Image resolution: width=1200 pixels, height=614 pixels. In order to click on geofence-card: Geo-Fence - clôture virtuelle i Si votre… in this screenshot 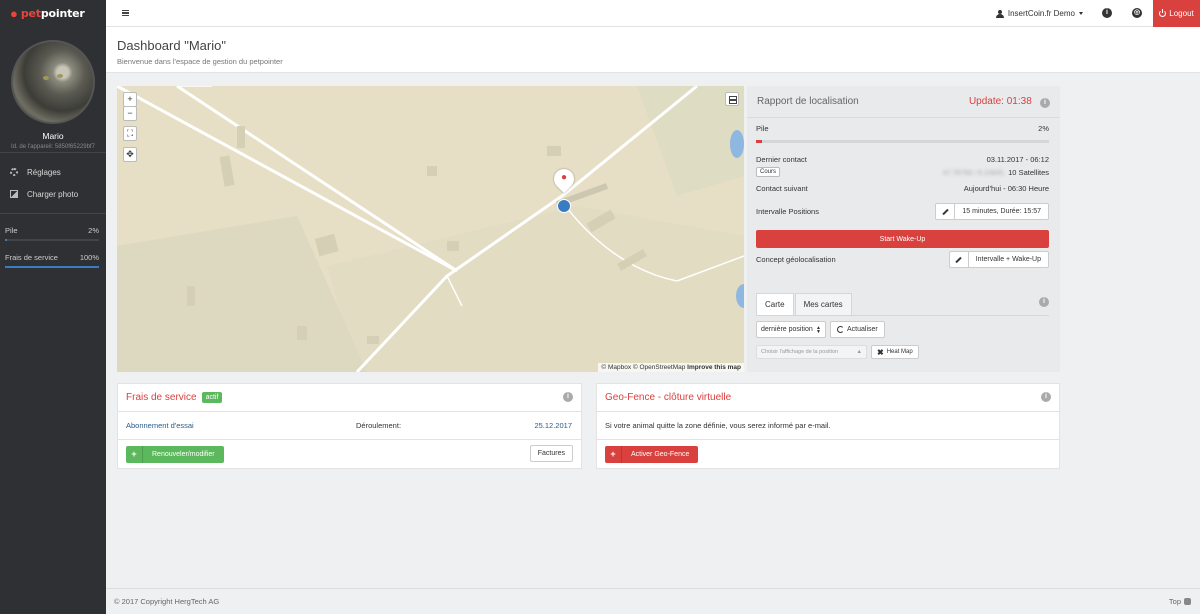, I will do `click(828, 426)`.